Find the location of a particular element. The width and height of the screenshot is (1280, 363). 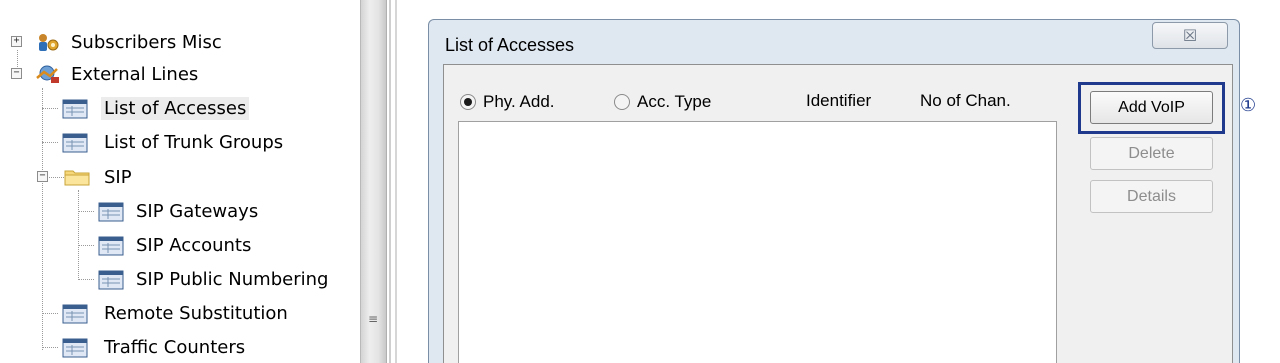

tree-item-label: List of Trunk Groups is located at coordinates (194, 142).